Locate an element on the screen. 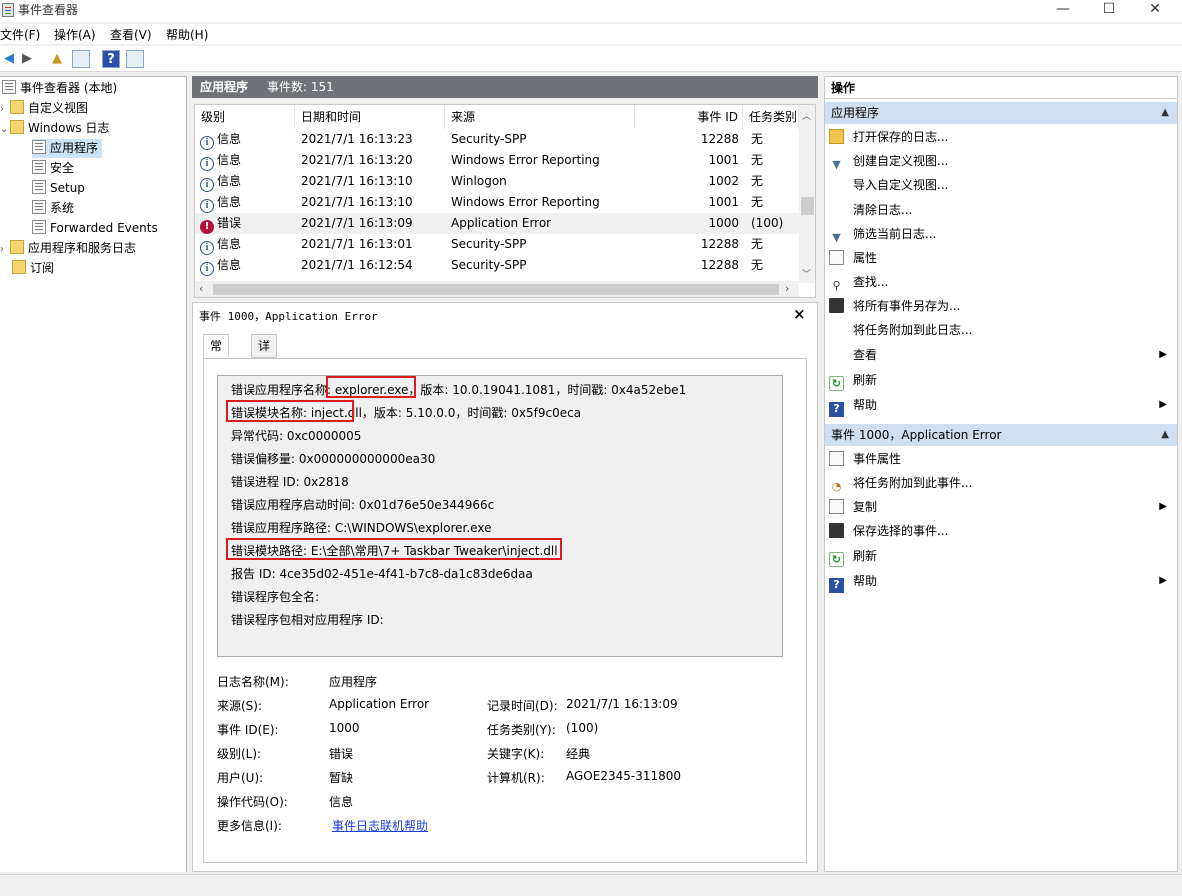 The height and width of the screenshot is (896, 1182). tree-custom-views: › 自定义视图 is located at coordinates (44, 108).